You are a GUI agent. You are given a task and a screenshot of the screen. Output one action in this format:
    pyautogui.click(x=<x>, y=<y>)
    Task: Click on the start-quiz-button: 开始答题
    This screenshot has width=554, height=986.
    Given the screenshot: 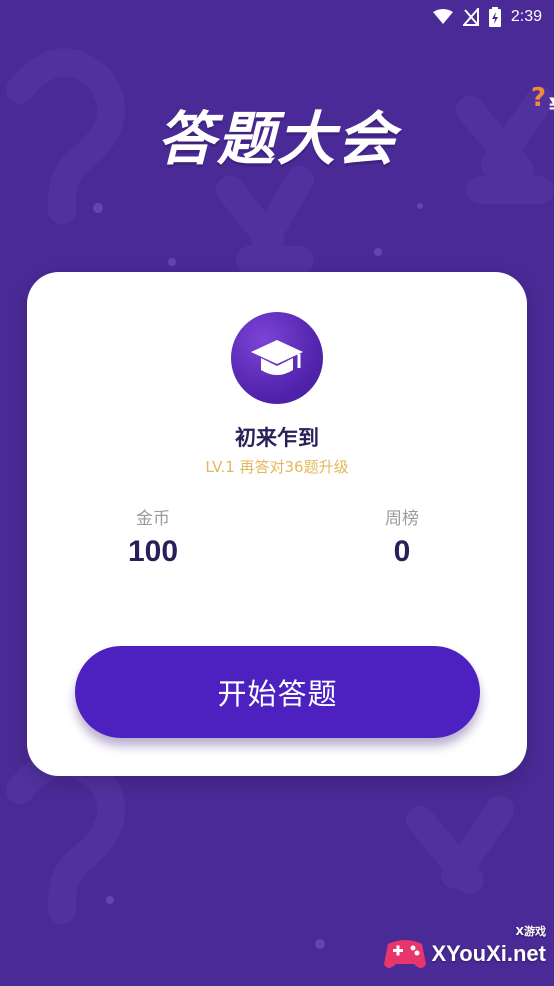 What is the action you would take?
    pyautogui.click(x=277, y=692)
    